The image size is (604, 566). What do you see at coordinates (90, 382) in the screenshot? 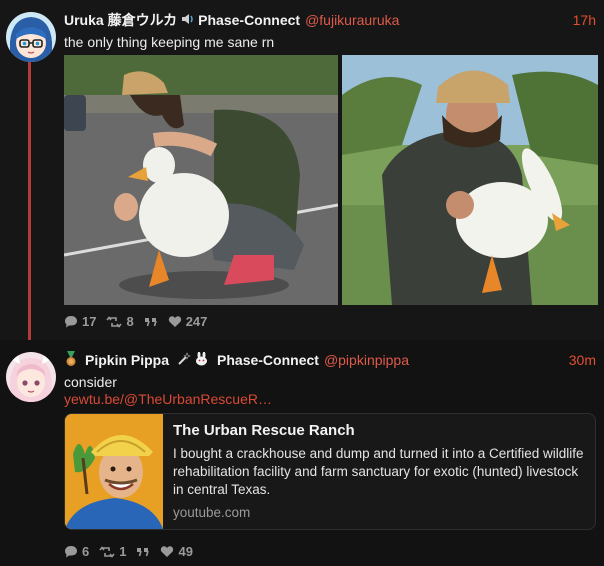
I see `post-text: consider` at bounding box center [90, 382].